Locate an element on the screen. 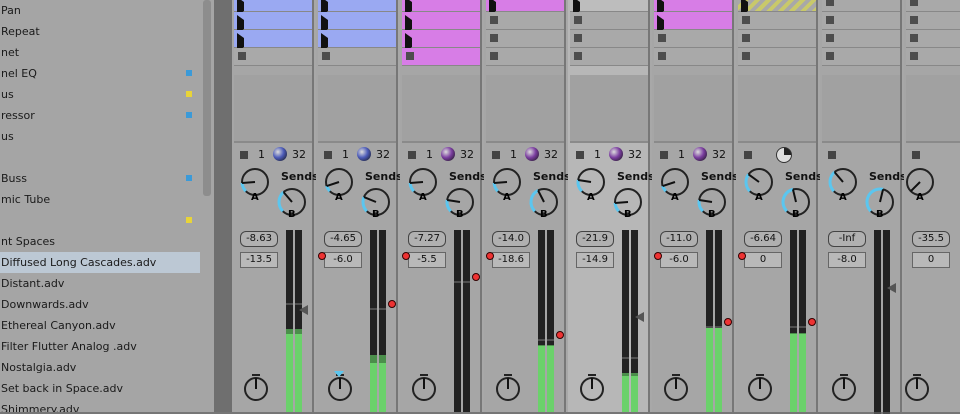 The height and width of the screenshot is (414, 960). peak-display: -13.5 is located at coordinates (259, 260).